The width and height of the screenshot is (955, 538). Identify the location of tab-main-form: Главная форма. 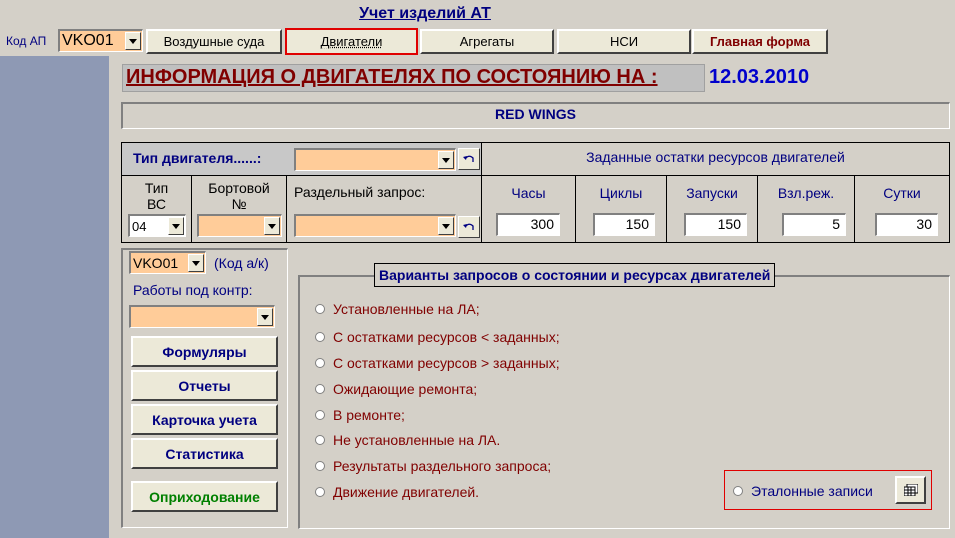
(760, 41).